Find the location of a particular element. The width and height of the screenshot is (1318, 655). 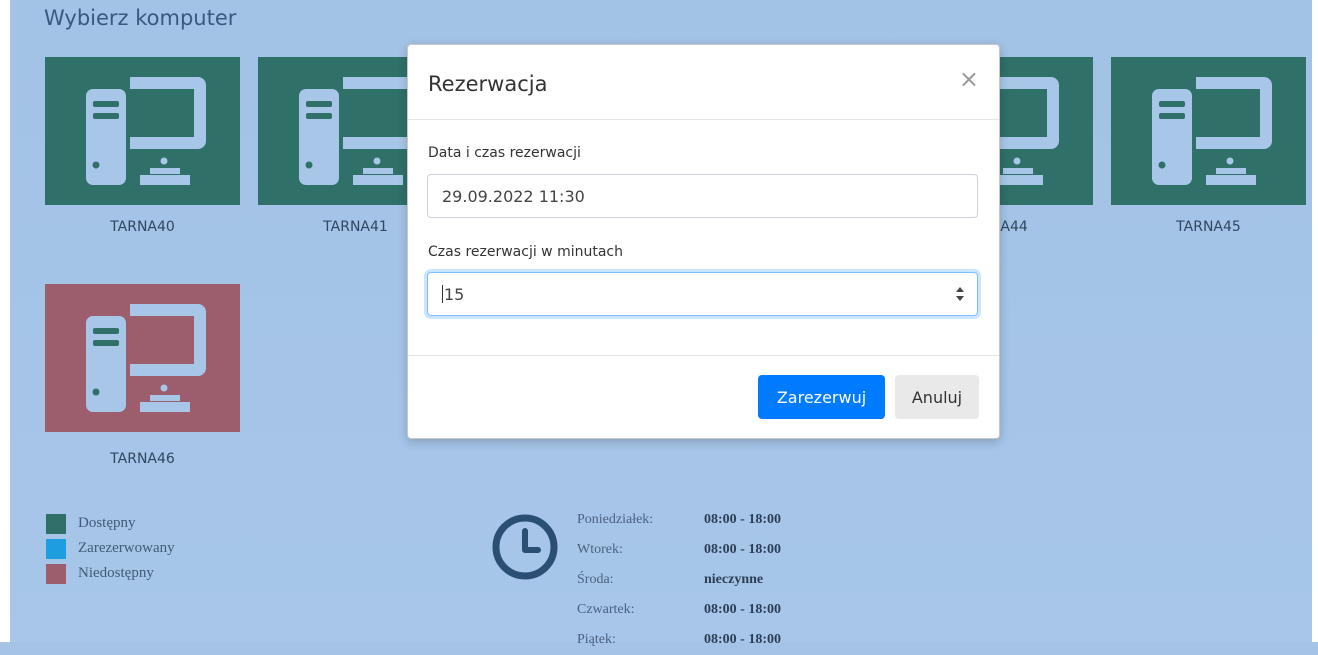

close-icon: × is located at coordinates (969, 79).